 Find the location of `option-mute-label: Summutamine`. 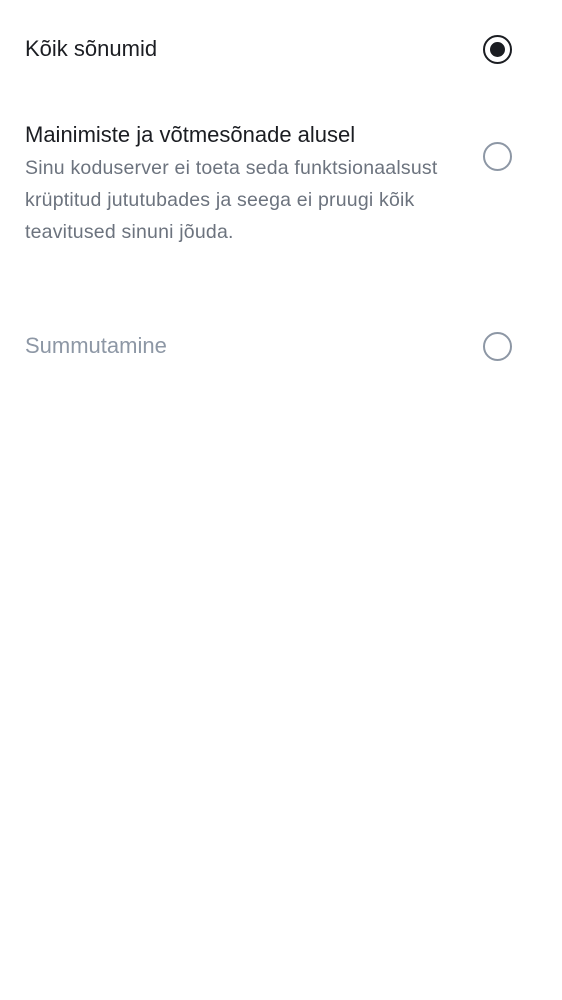

option-mute-label: Summutamine is located at coordinates (96, 345).